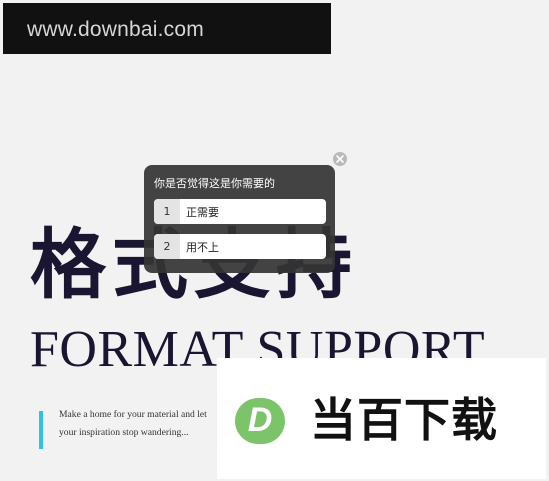 The width and height of the screenshot is (549, 481). What do you see at coordinates (133, 414) in the screenshot?
I see `tagline-line-1: Make a home for your material and let` at bounding box center [133, 414].